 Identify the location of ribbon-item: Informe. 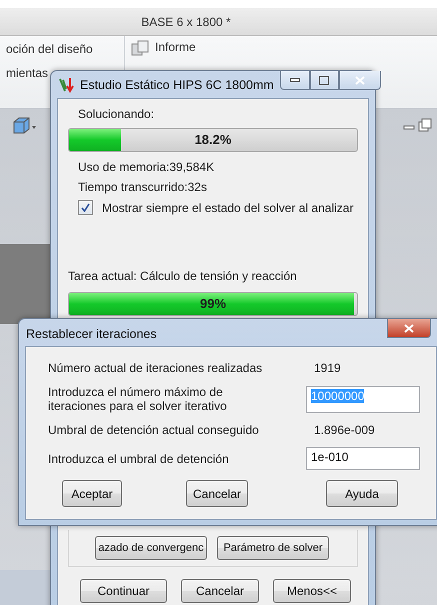
(175, 47).